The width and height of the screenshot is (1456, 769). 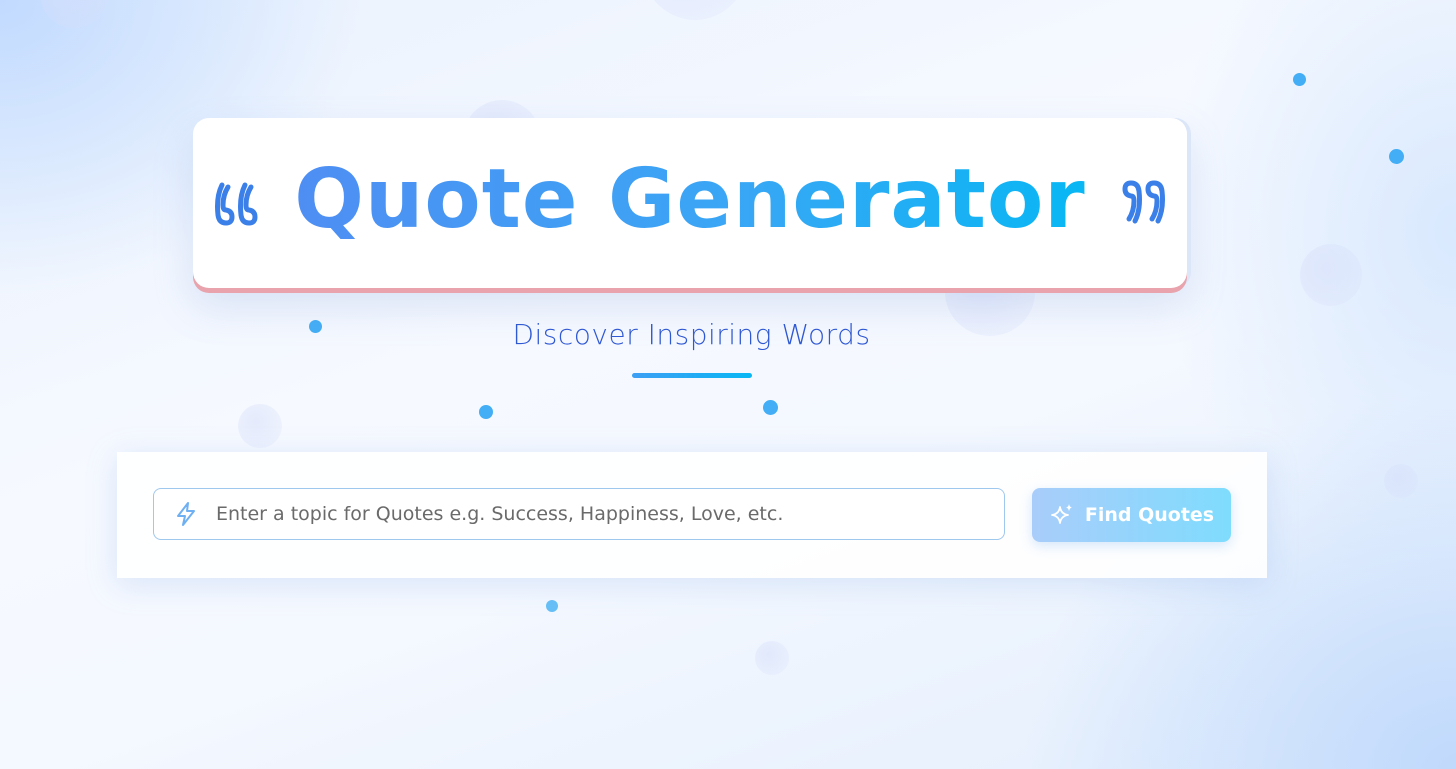 What do you see at coordinates (1138, 203) in the screenshot?
I see `quote-close-icon` at bounding box center [1138, 203].